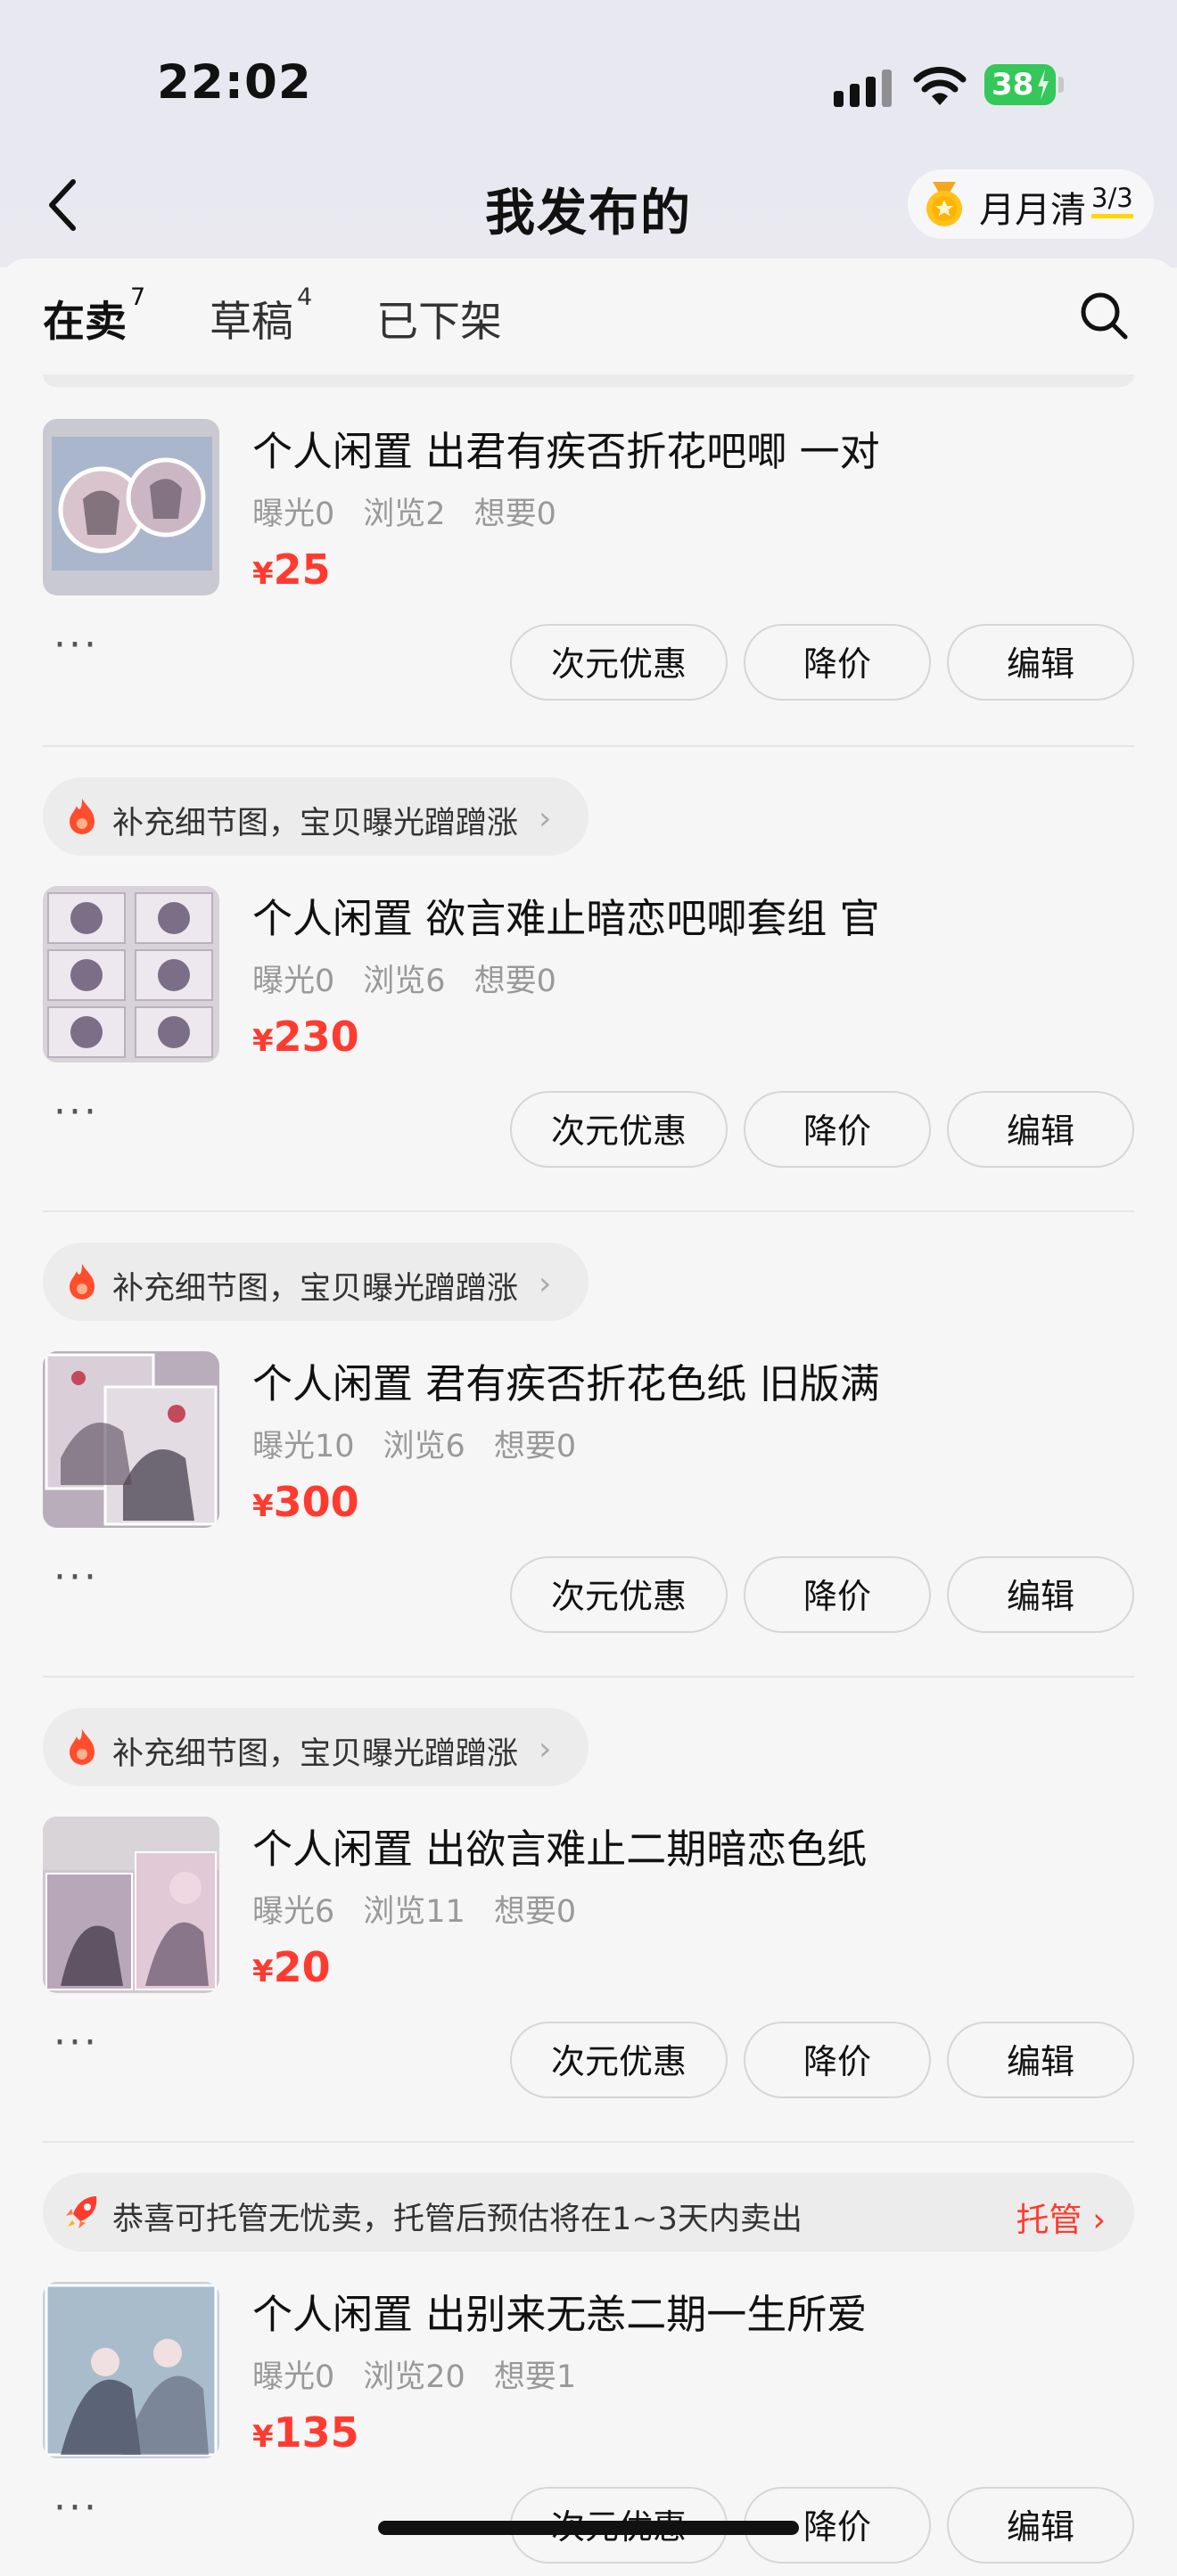 Image resolution: width=1177 pixels, height=2576 pixels. I want to click on tab-bar: 在卖7 草稿4 已下架, so click(588, 316).